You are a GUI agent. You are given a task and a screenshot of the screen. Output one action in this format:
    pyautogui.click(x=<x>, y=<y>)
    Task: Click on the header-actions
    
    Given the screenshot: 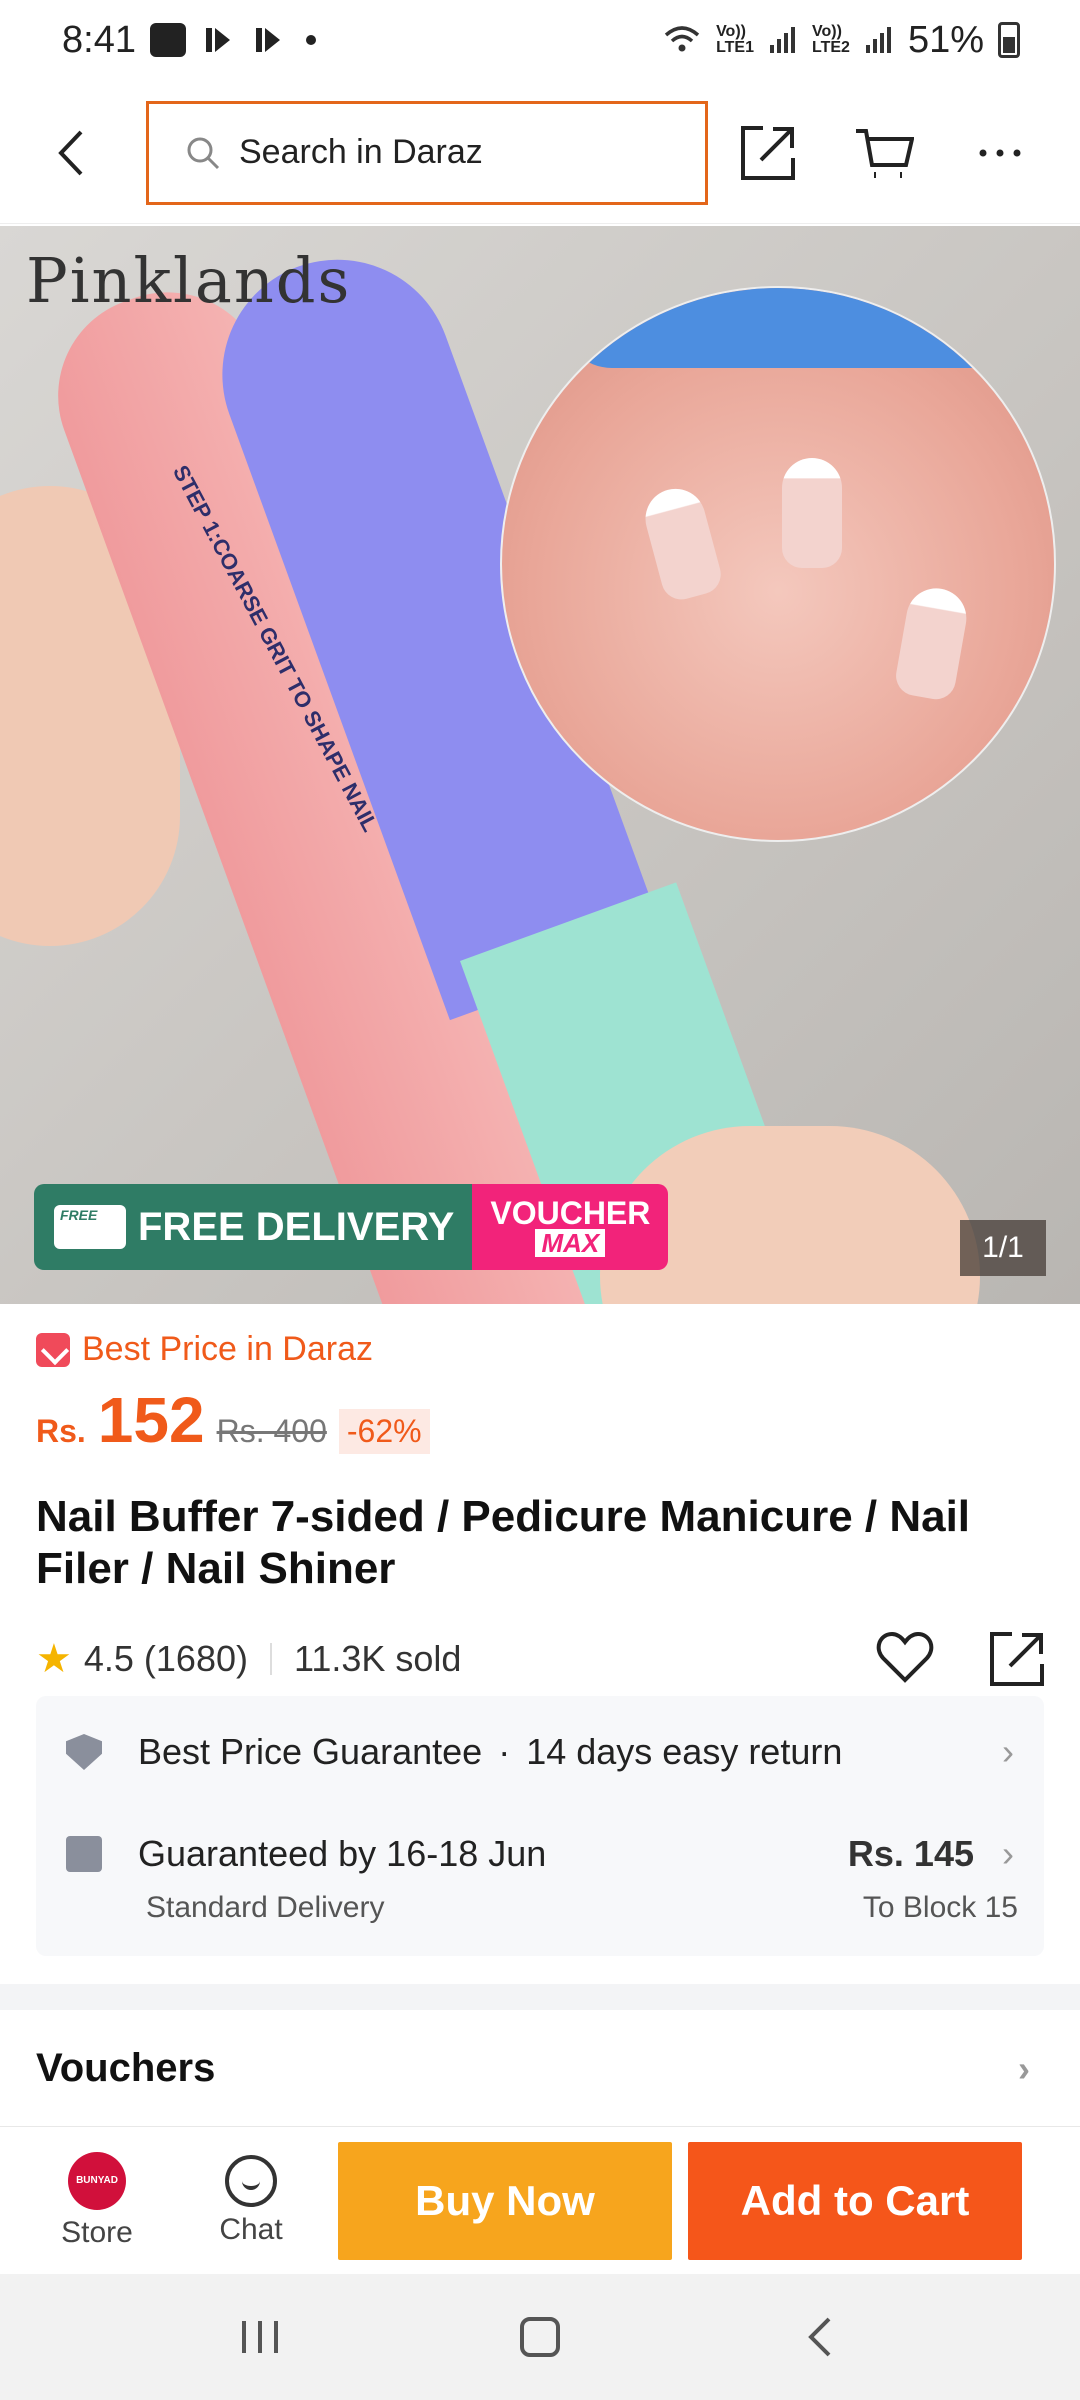 What is the action you would take?
    pyautogui.click(x=884, y=153)
    